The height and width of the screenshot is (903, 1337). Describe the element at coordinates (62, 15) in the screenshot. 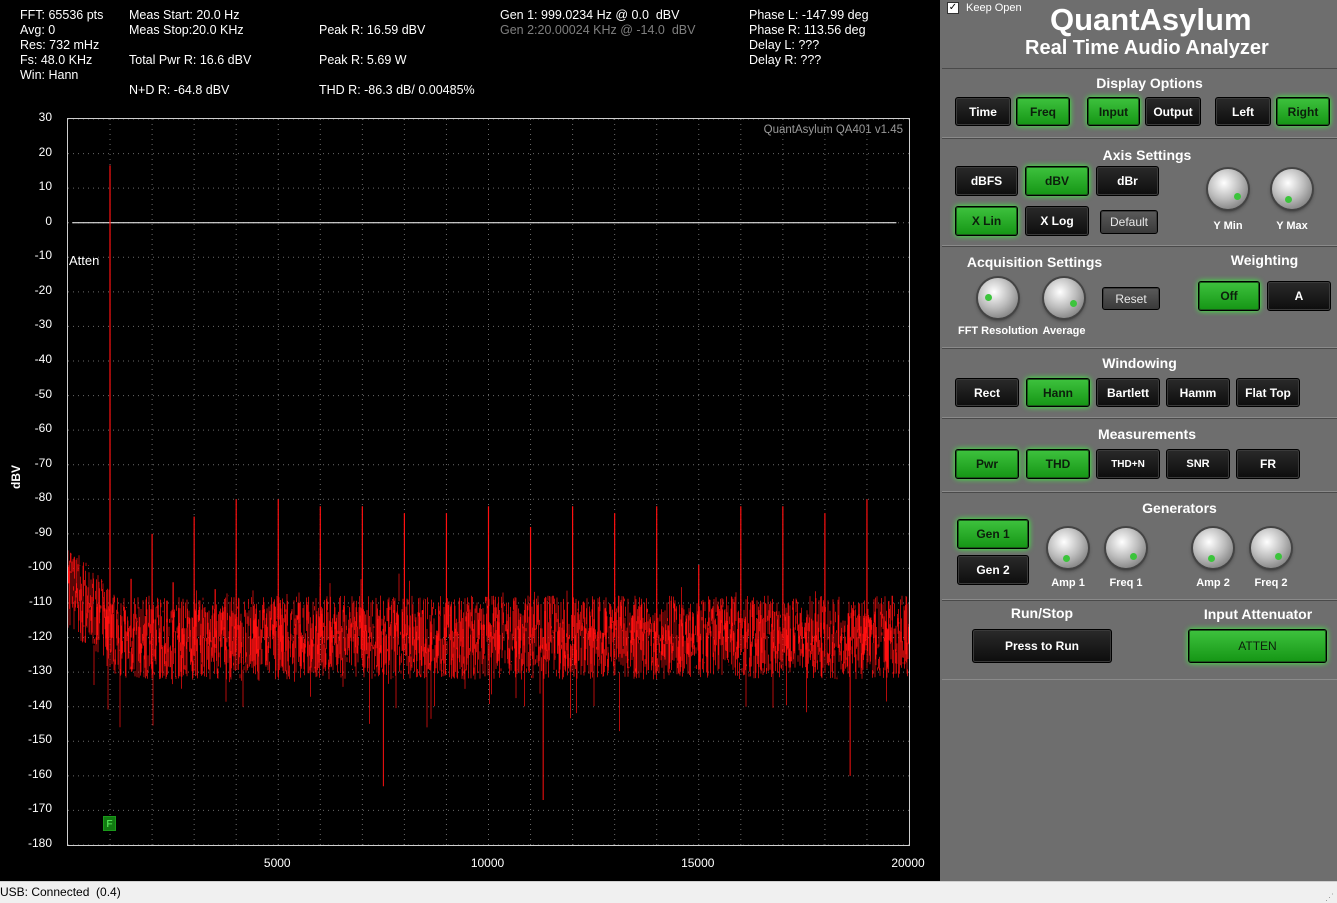

I see `fft-readout: FFT: 65536 pts` at that location.